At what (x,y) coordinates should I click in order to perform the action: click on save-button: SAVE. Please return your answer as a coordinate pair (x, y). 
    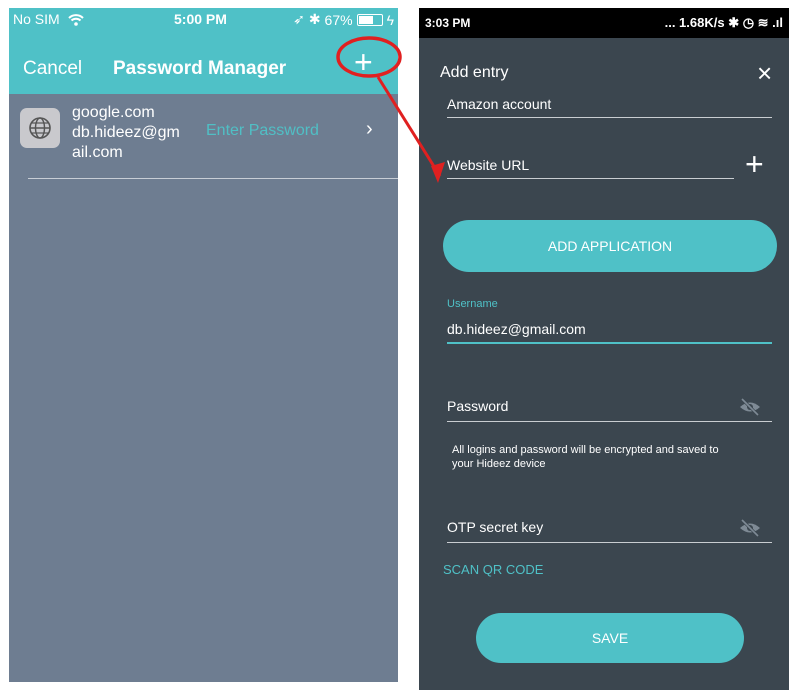
    Looking at the image, I should click on (610, 638).